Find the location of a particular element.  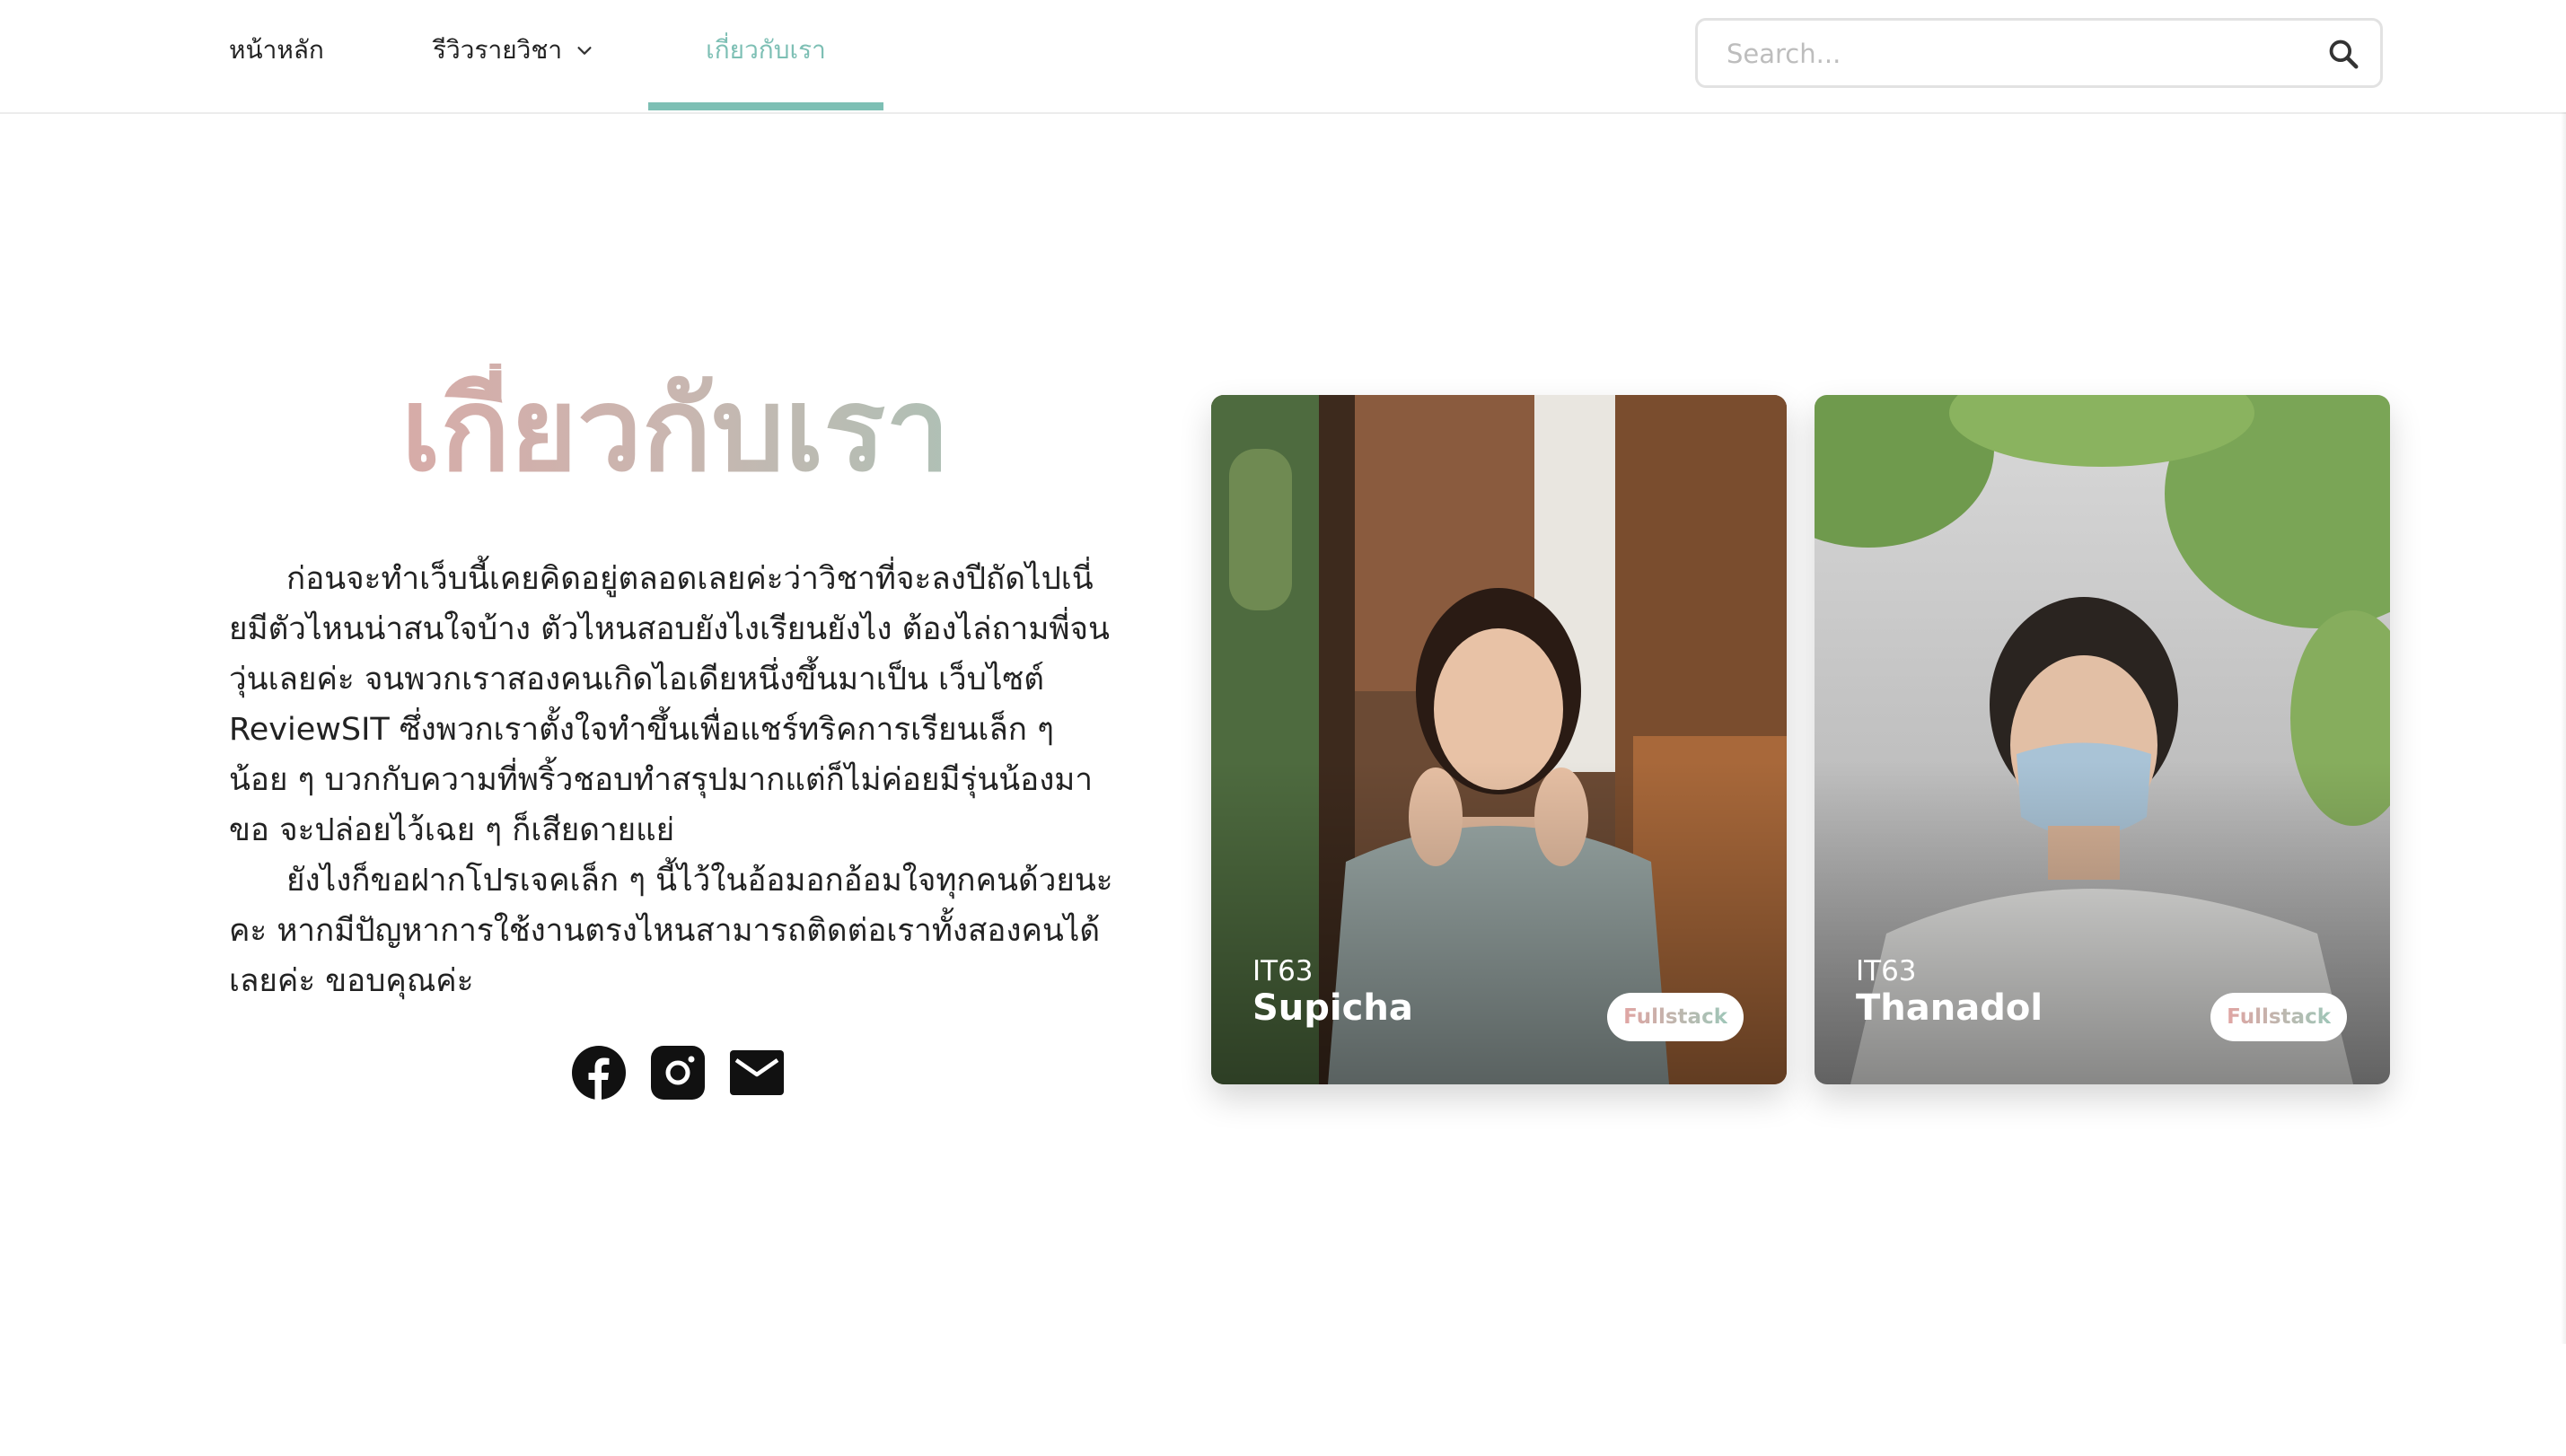

member-card: IT63 Thanadol Fullstack is located at coordinates (2102, 739).